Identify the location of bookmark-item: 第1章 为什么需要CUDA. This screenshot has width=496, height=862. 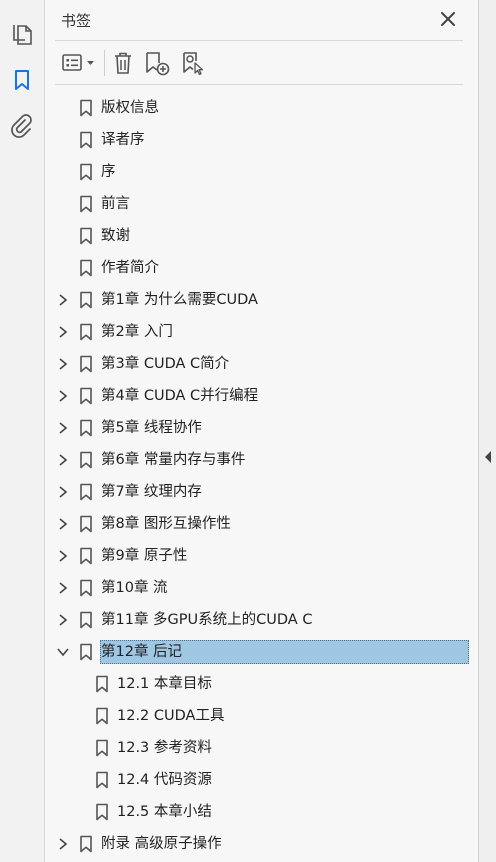
(261, 300).